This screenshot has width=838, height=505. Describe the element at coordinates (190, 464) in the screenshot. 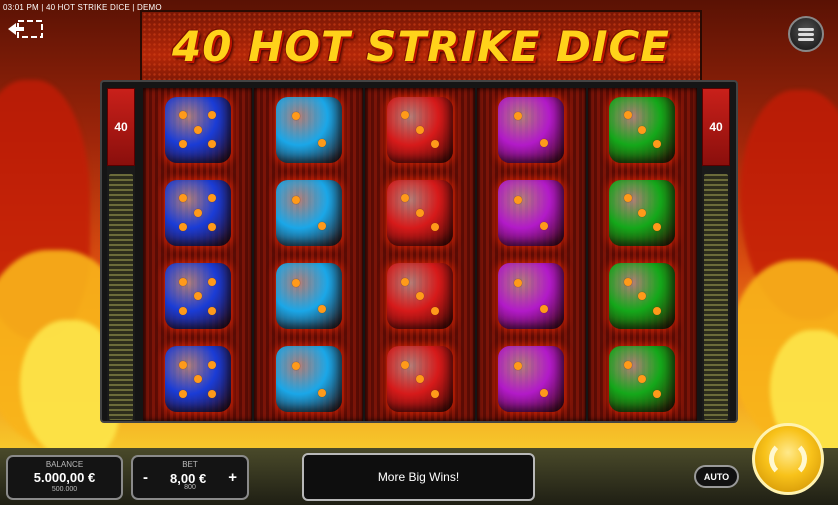

I see `bet-label: BET` at that location.